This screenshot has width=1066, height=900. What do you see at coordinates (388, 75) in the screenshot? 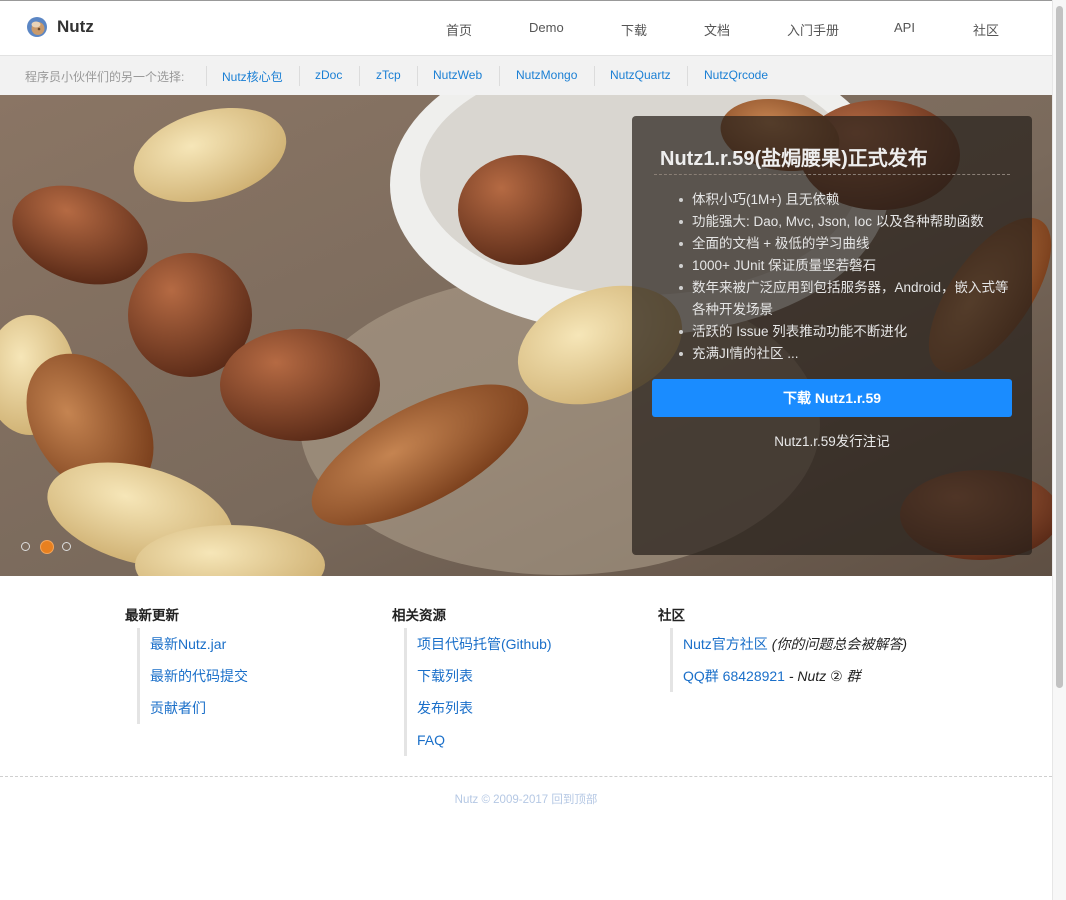
I see `subproject-link-ztcp: zTcp` at bounding box center [388, 75].